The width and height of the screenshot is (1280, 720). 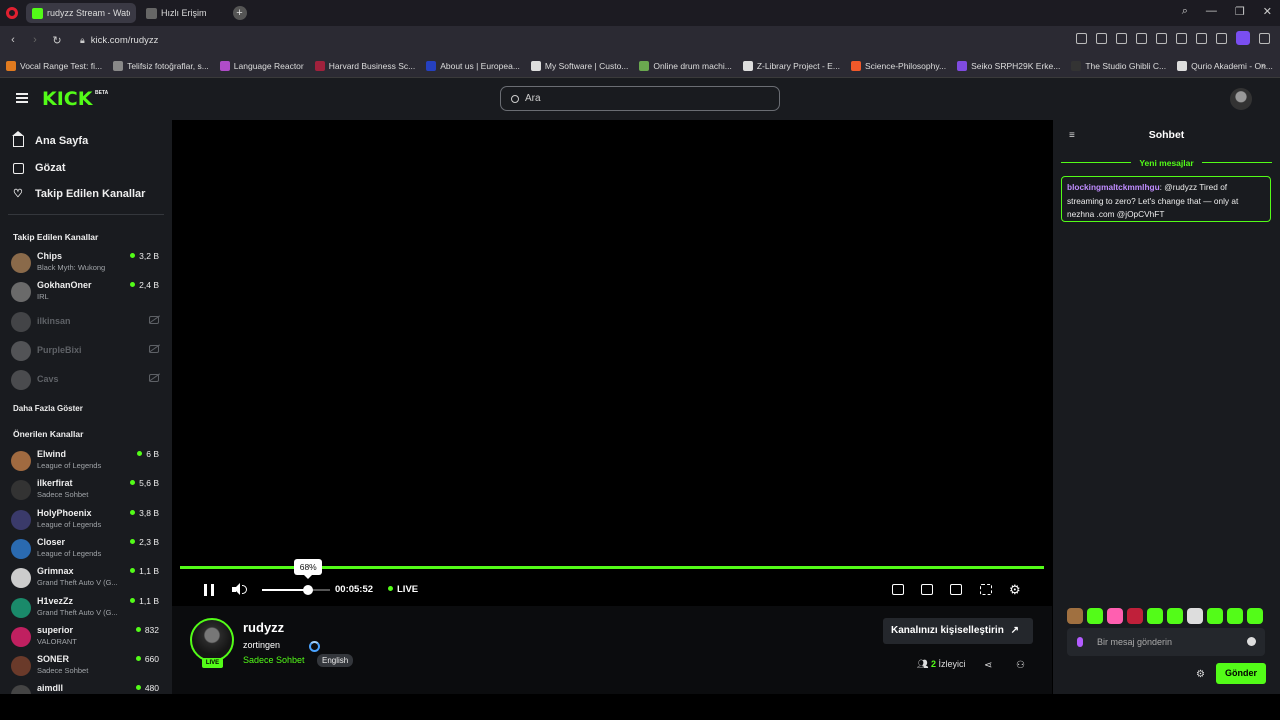 I want to click on channel-avatar, so click(x=21, y=292).